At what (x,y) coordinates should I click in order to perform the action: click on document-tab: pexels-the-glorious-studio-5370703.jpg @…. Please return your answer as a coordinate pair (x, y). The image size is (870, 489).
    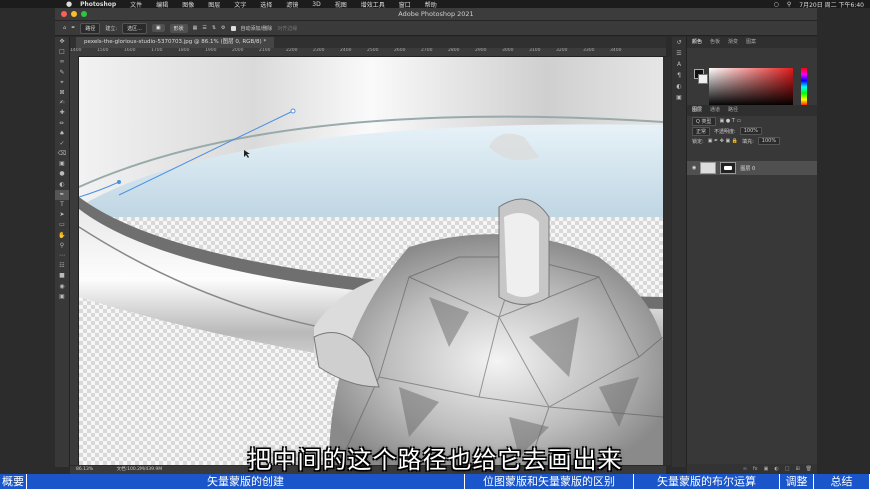
    Looking at the image, I should click on (175, 42).